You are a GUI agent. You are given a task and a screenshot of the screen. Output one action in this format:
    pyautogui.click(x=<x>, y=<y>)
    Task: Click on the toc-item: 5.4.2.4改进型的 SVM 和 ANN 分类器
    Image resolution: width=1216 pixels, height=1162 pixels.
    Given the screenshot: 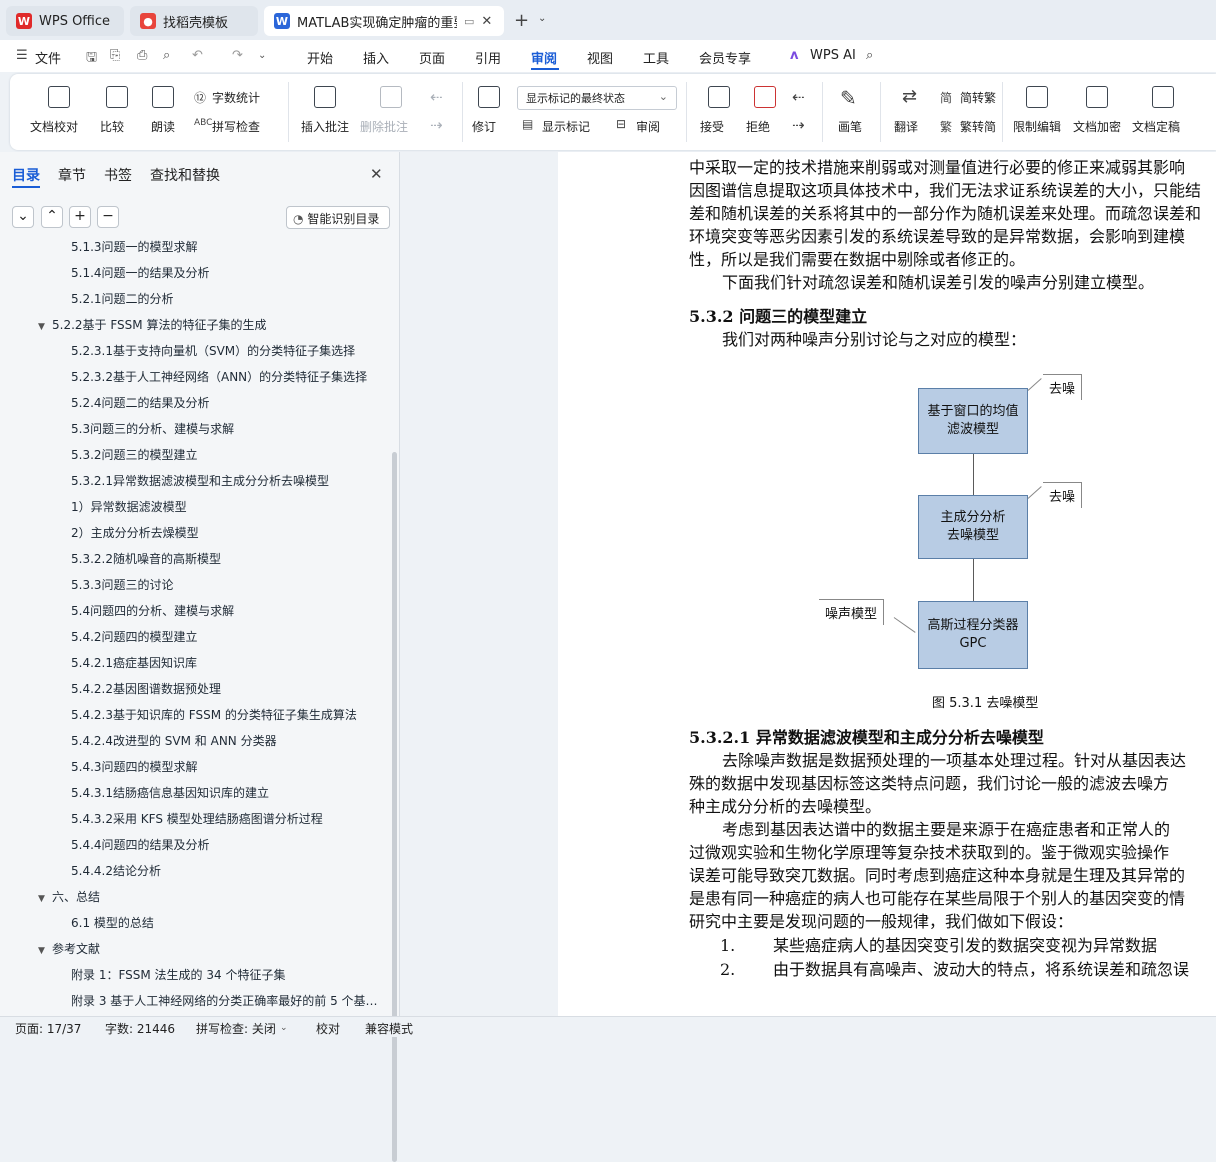 What is the action you would take?
    pyautogui.click(x=174, y=740)
    